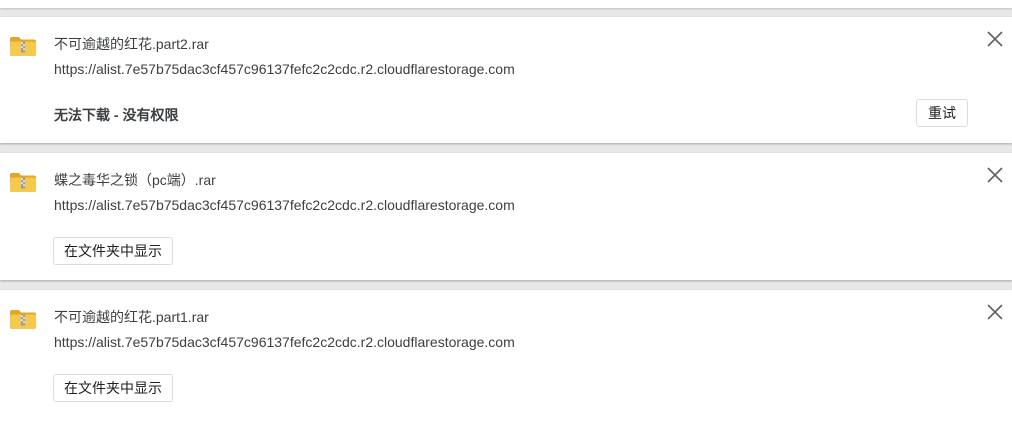  Describe the element at coordinates (116, 115) in the screenshot. I see `download-status: 无法下载 - 没有权限` at that location.